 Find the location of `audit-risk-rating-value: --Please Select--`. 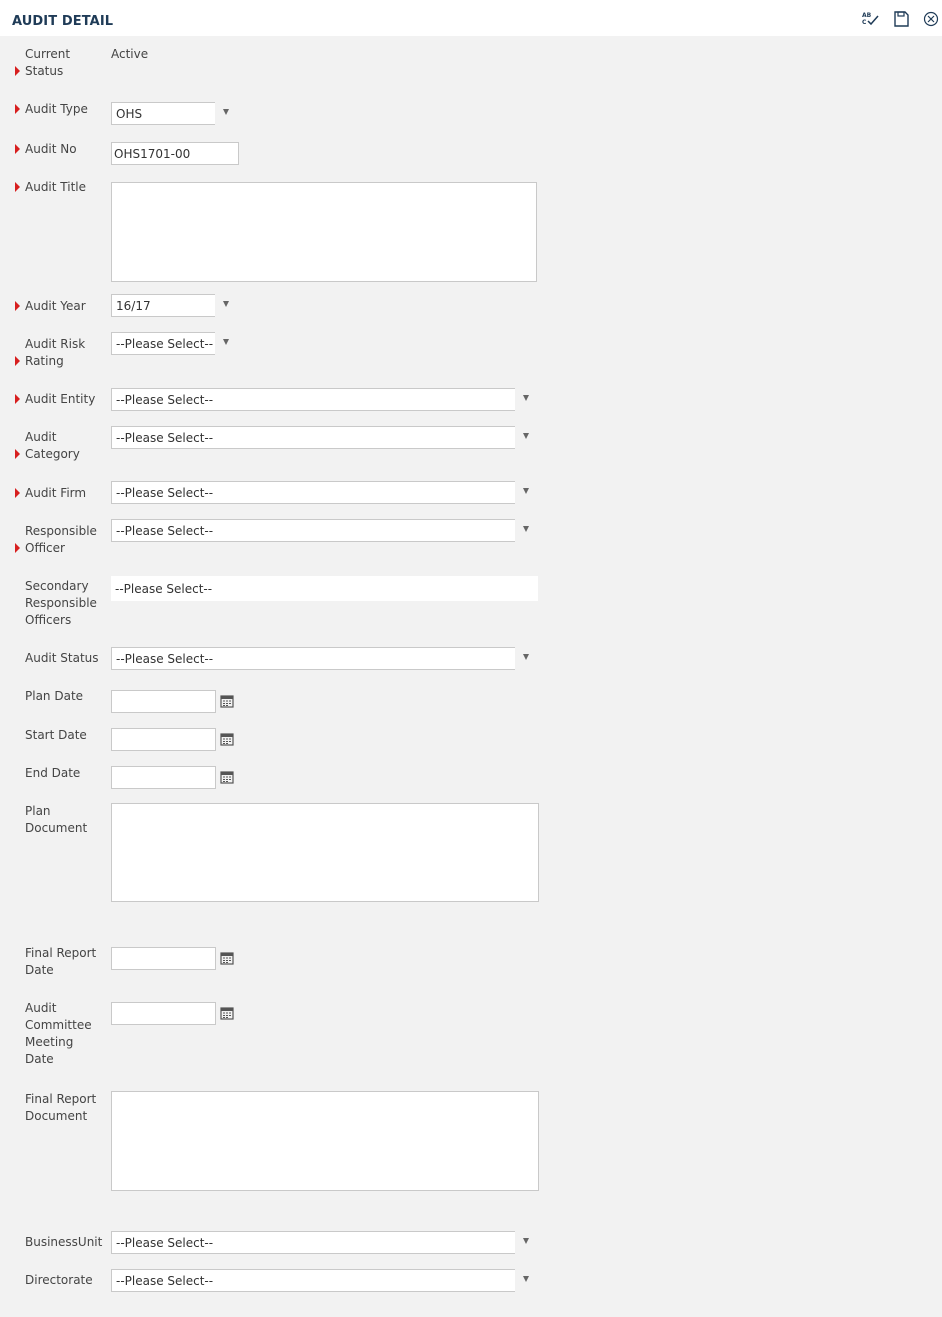

audit-risk-rating-value: --Please Select-- is located at coordinates (165, 344).